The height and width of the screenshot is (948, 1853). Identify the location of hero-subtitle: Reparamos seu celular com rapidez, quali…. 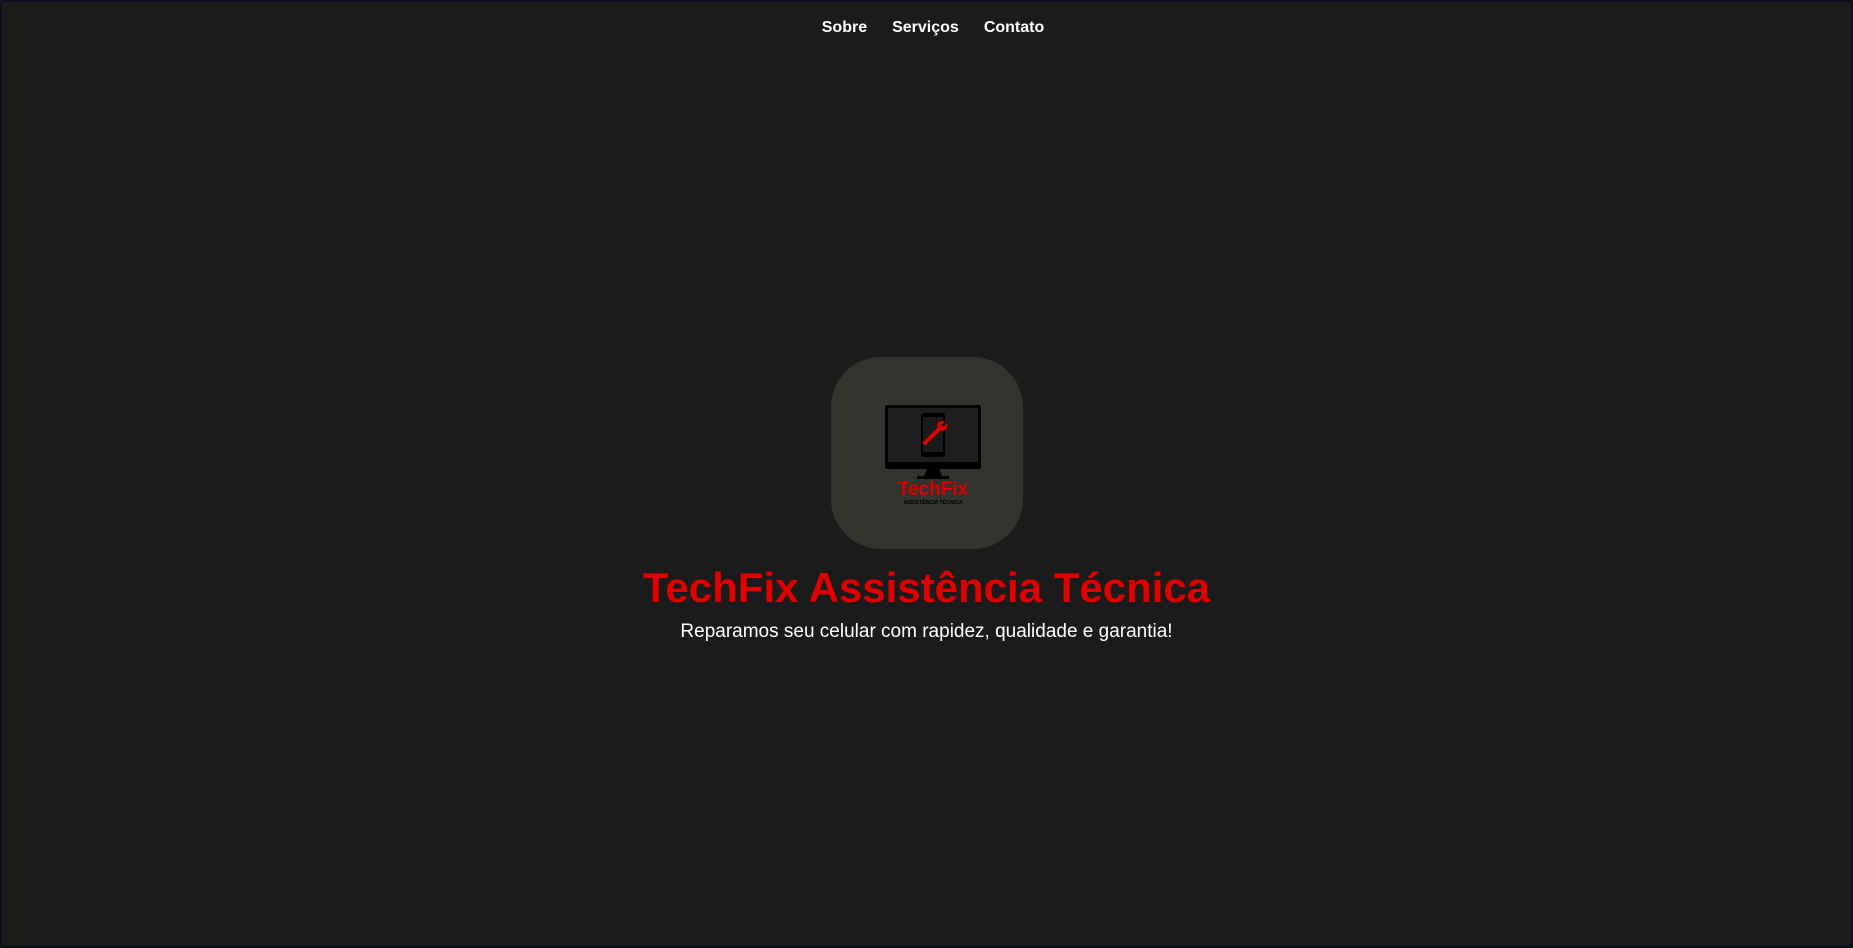
(926, 631).